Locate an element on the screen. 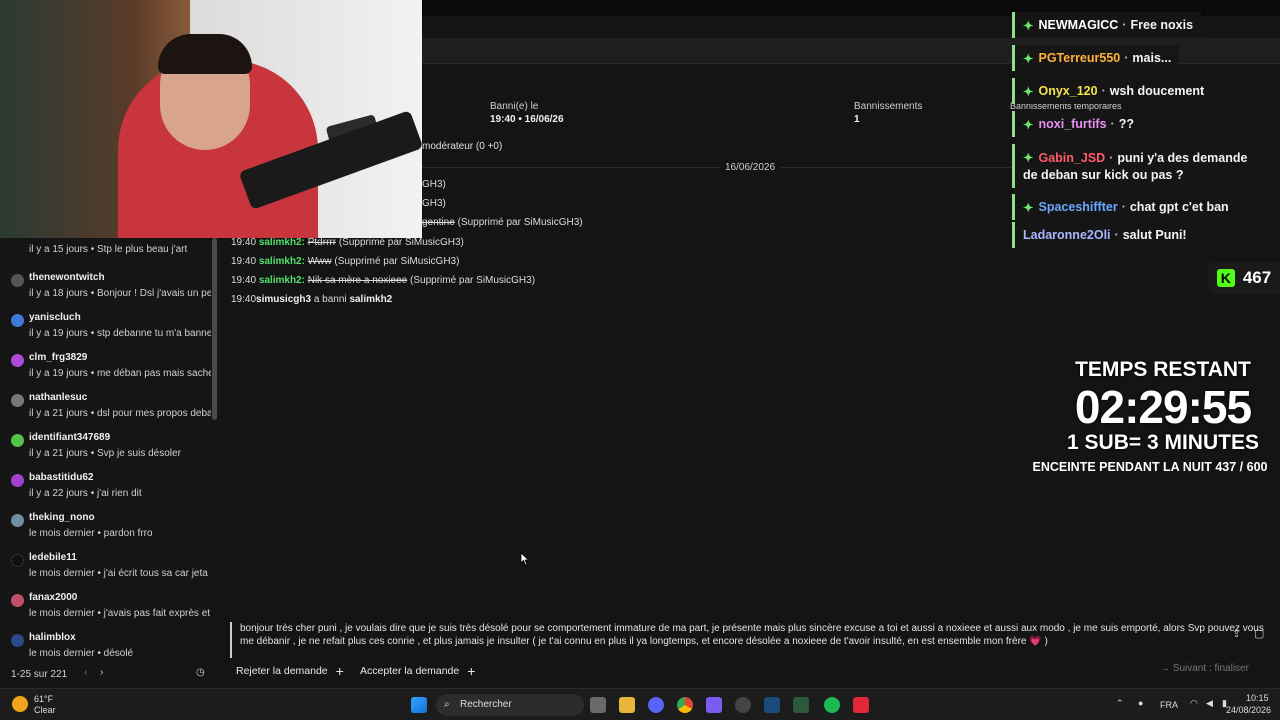  wifi-icon: ◠ is located at coordinates (1194, 703).